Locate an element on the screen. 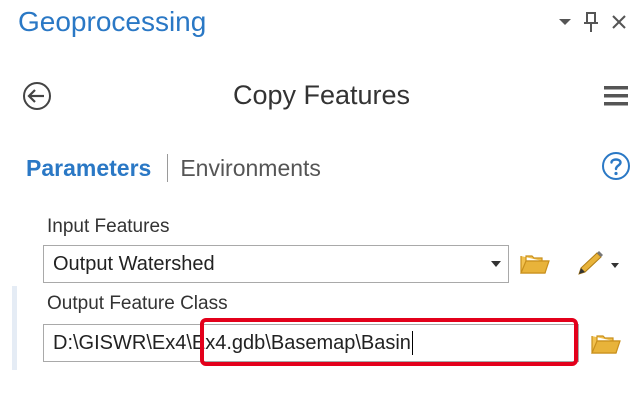 This screenshot has width=643, height=400. pin-icon is located at coordinates (591, 22).